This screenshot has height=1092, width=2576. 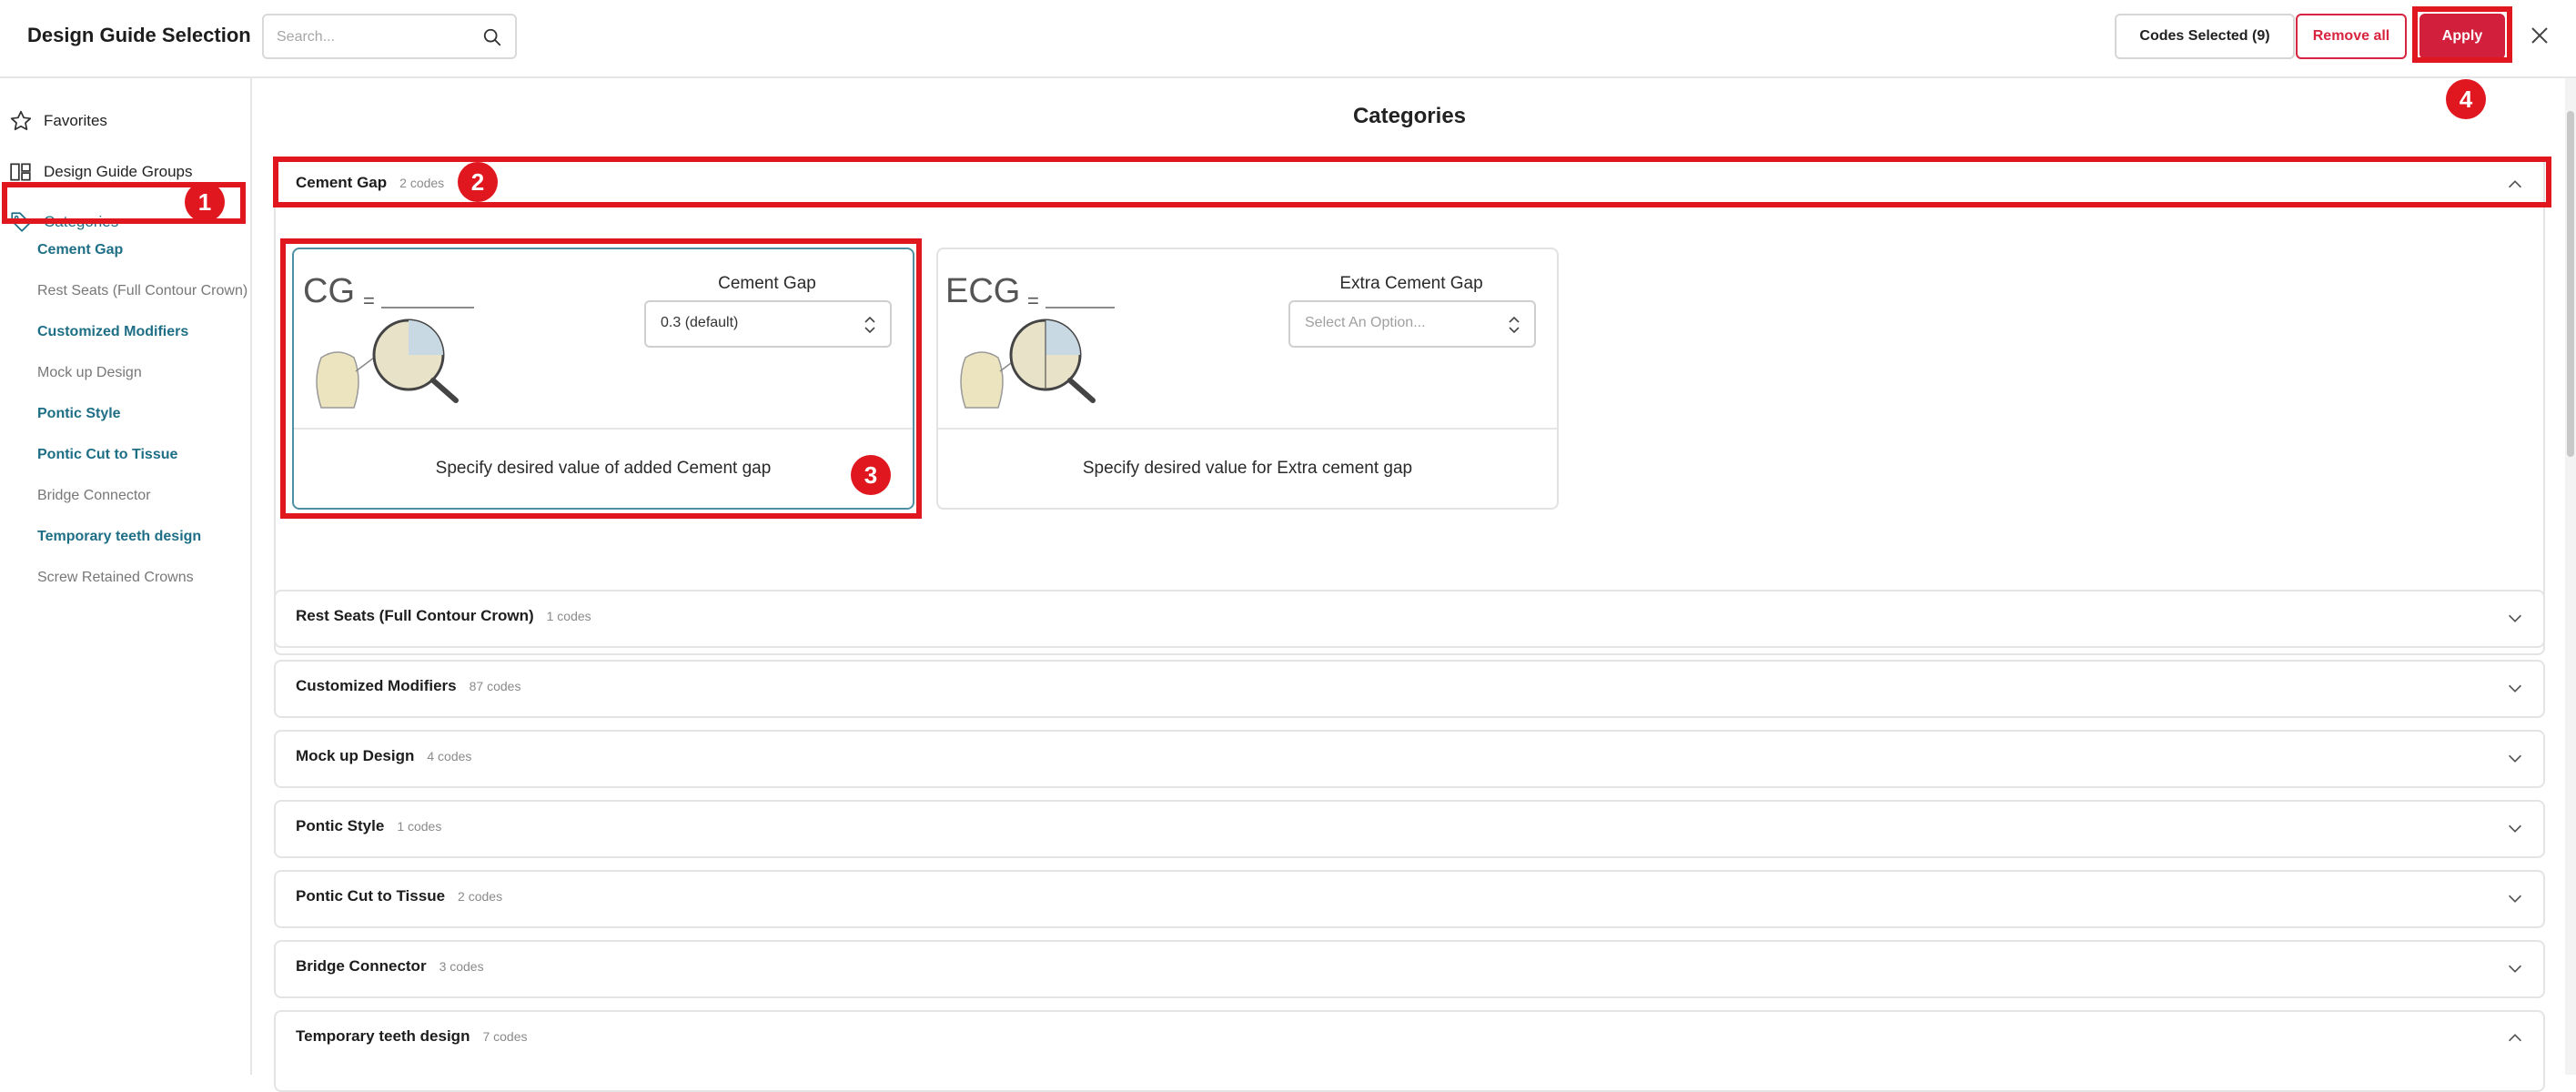 What do you see at coordinates (119, 537) in the screenshot?
I see `sidebar-subitem-temporary-teeth-design: Temporary teeth design` at bounding box center [119, 537].